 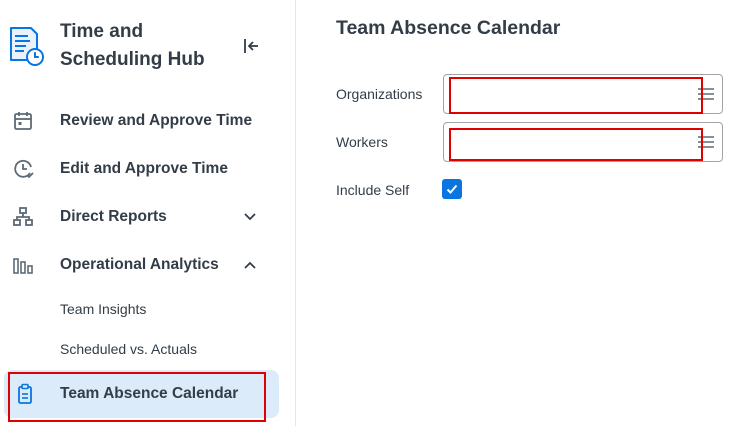 What do you see at coordinates (144, 168) in the screenshot?
I see `sidebar-item-label: Edit and Approve Time` at bounding box center [144, 168].